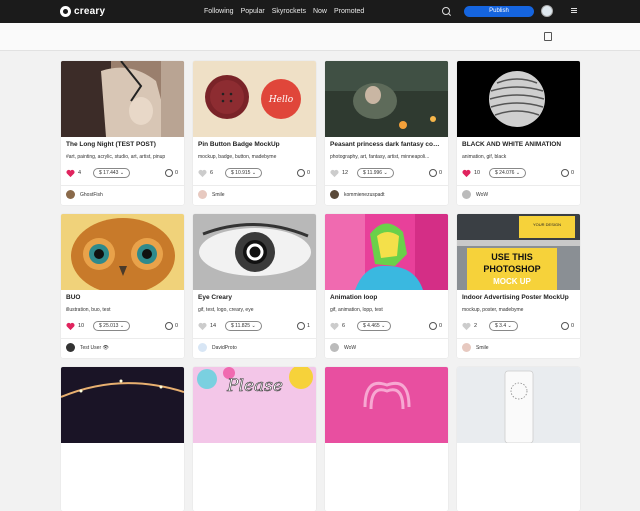 The image size is (640, 511). I want to click on hamburger-menu-icon, so click(574, 8).